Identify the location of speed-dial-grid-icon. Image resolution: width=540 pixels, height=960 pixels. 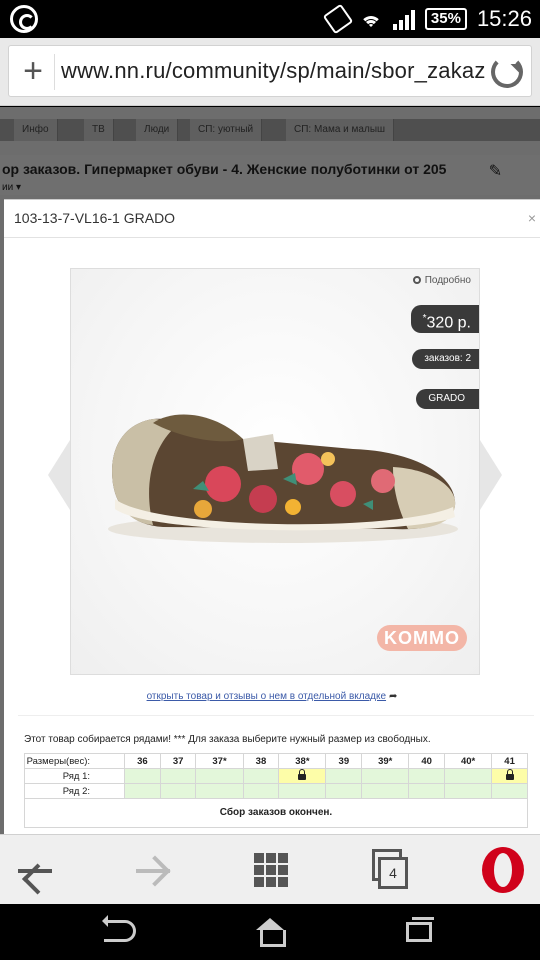
(271, 870).